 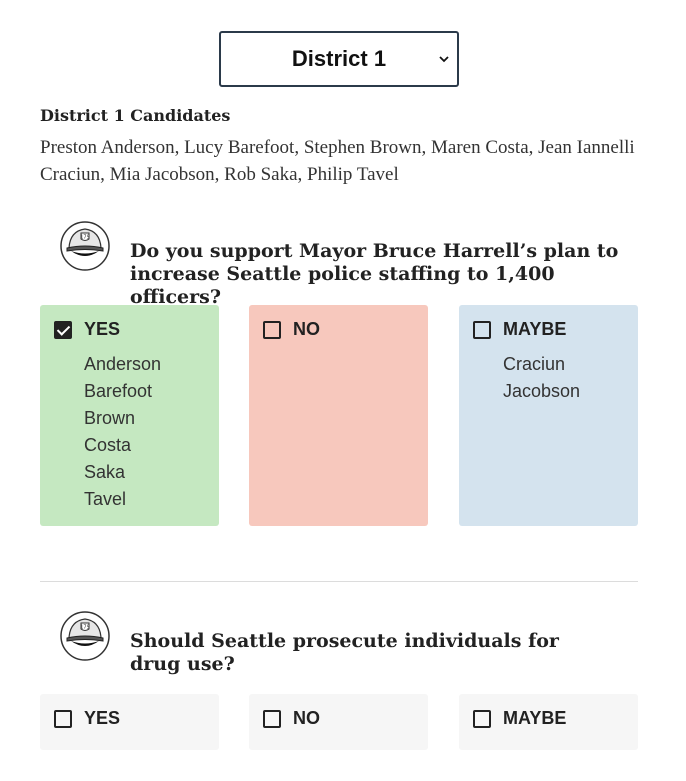 I want to click on answer-maybe-box: MAYBE, so click(x=548, y=722).